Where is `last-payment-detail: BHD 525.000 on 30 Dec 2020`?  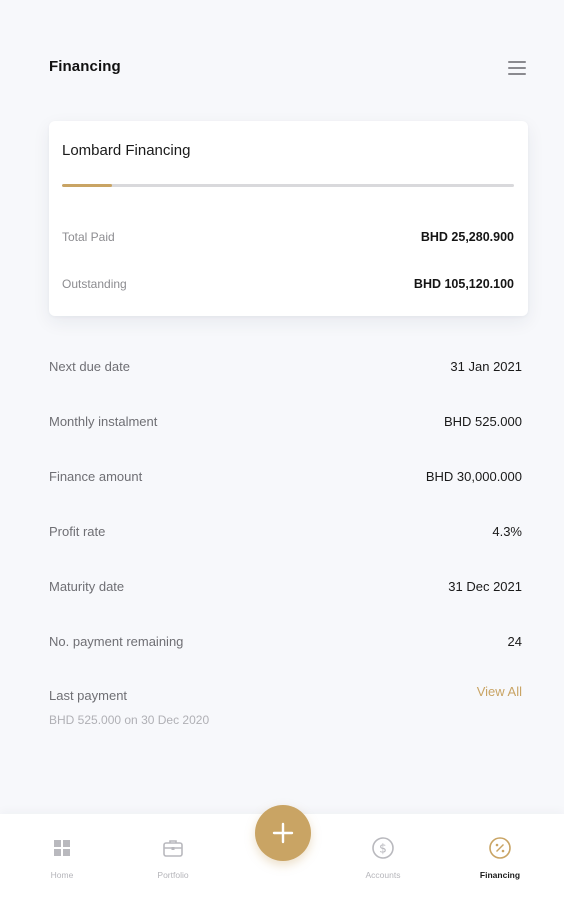
last-payment-detail: BHD 525.000 on 30 Dec 2020 is located at coordinates (129, 720).